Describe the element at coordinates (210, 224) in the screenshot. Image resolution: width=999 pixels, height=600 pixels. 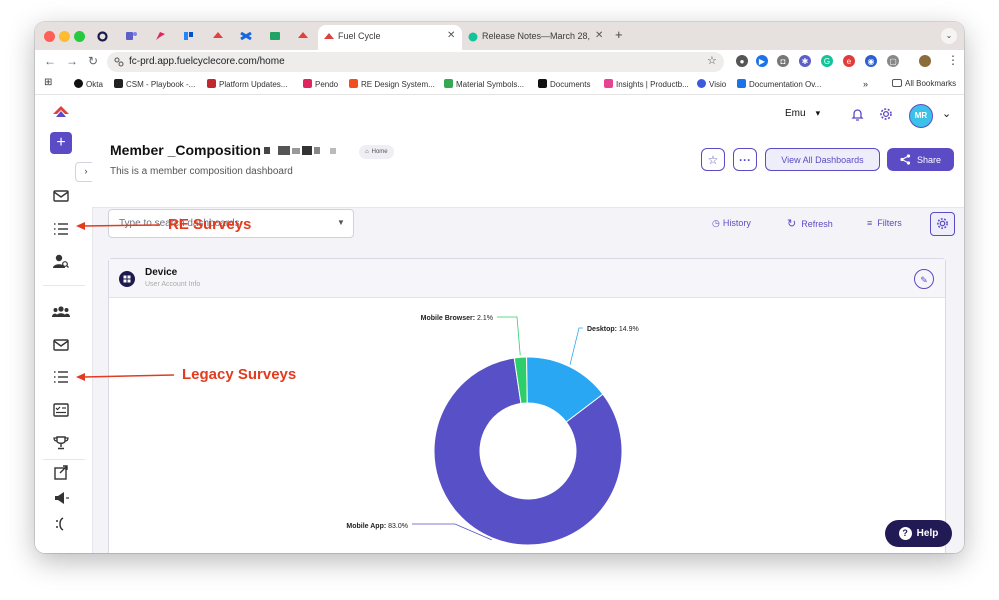
I see `annotation-re-surveys: RE Surveys` at that location.